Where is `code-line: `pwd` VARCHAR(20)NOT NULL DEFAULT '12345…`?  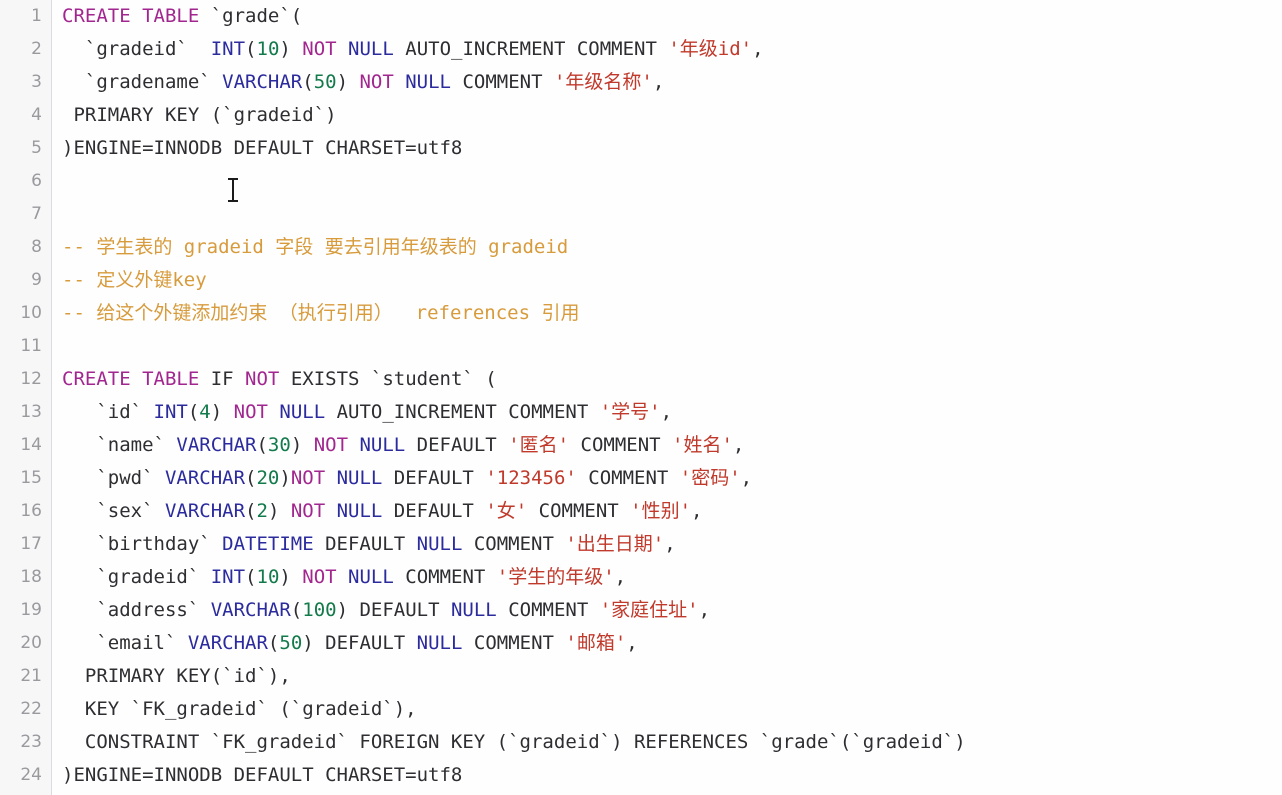
code-line: `pwd` VARCHAR(20)NOT NULL DEFAULT '12345… is located at coordinates (672, 478).